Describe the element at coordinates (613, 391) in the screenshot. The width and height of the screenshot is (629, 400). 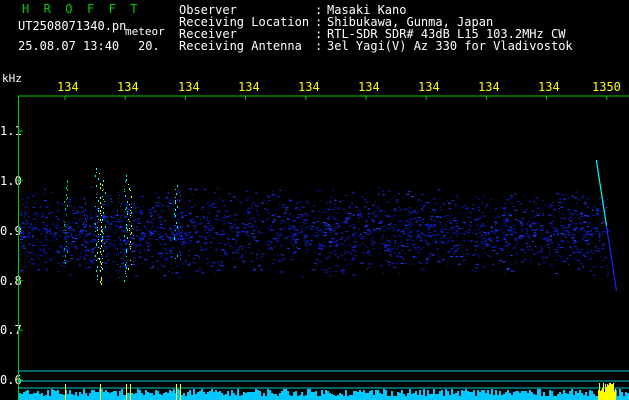
I see `level-spike` at that location.